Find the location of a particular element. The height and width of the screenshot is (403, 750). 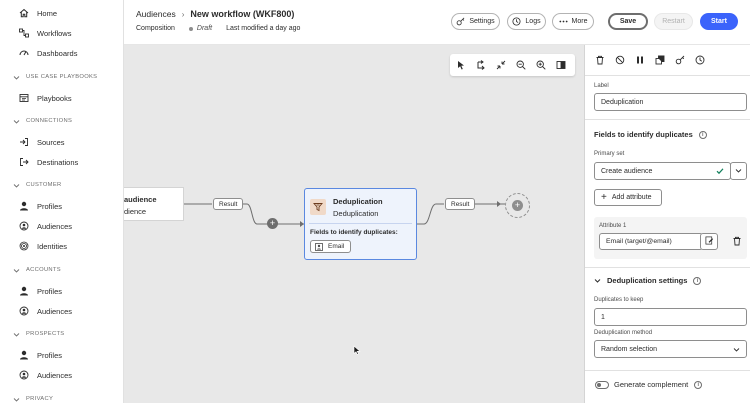

section-privacy: PRIVACY is located at coordinates (33, 398).